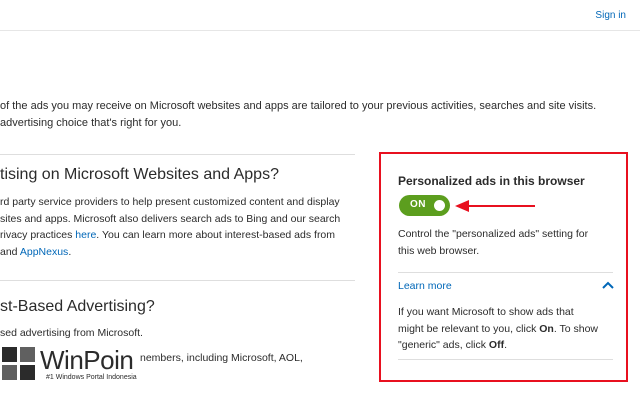 This screenshot has width=640, height=394. Describe the element at coordinates (91, 377) in the screenshot. I see `winpoin-tagline: #1 Windows Portal Indonesia` at that location.